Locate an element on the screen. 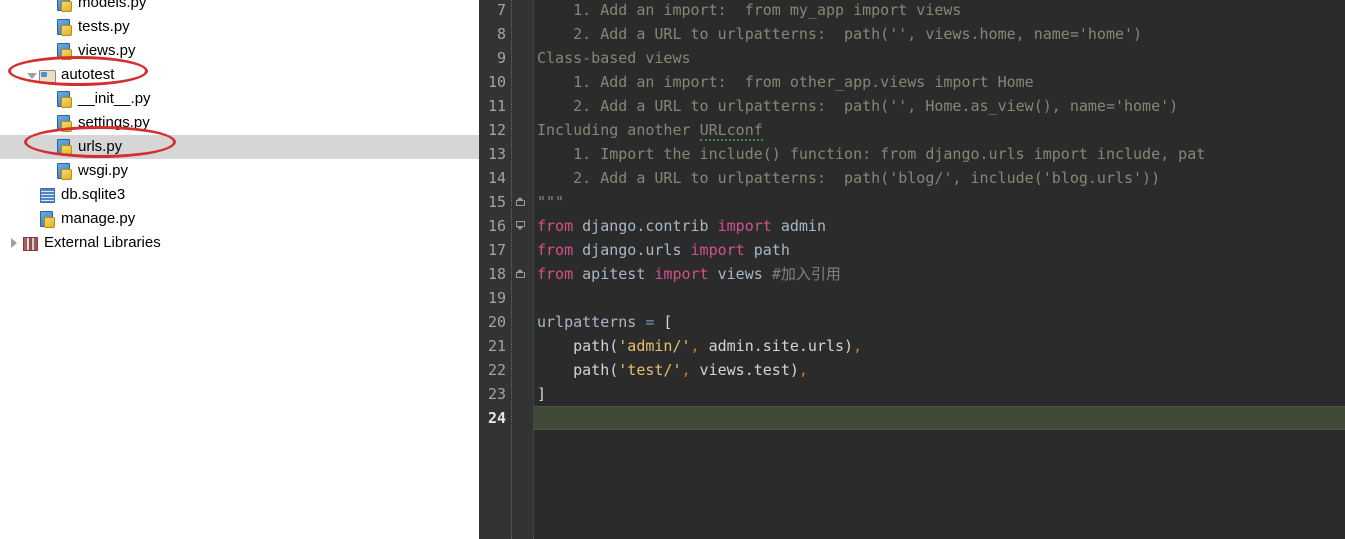 The image size is (1345, 539). fold-collapse-arrow-icon is located at coordinates (521, 226).